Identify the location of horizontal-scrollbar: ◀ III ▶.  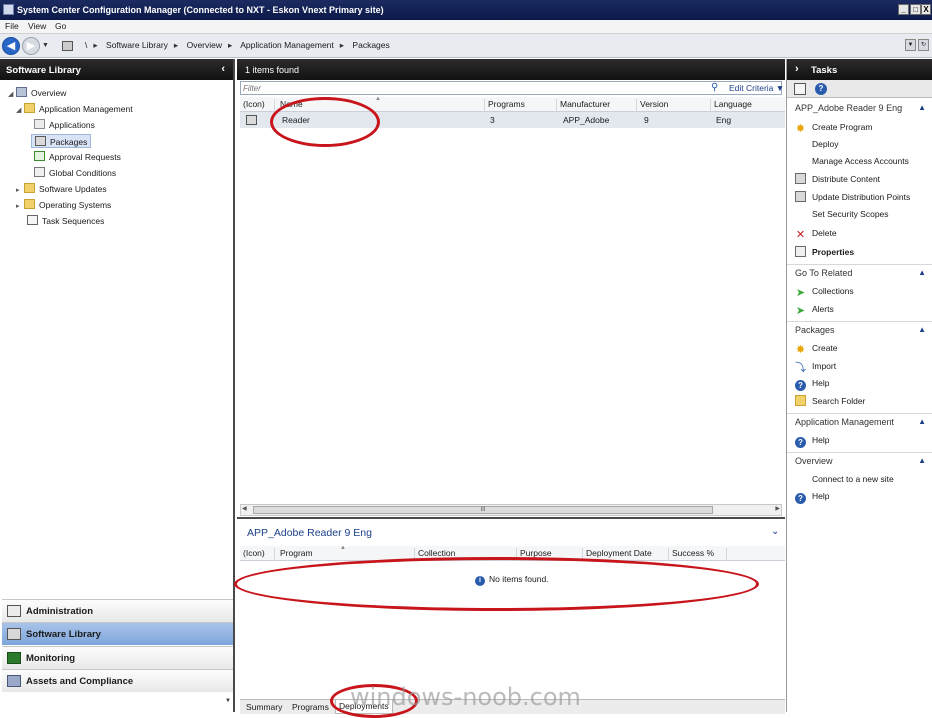
(511, 510).